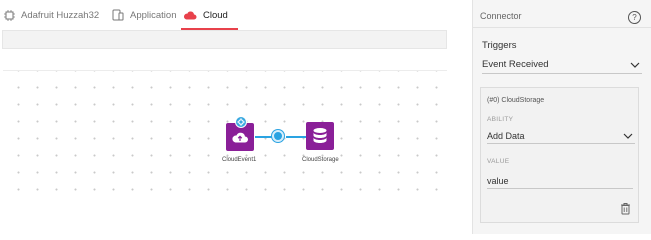  I want to click on tab-label: Adafruit Huzzah32, so click(60, 15).